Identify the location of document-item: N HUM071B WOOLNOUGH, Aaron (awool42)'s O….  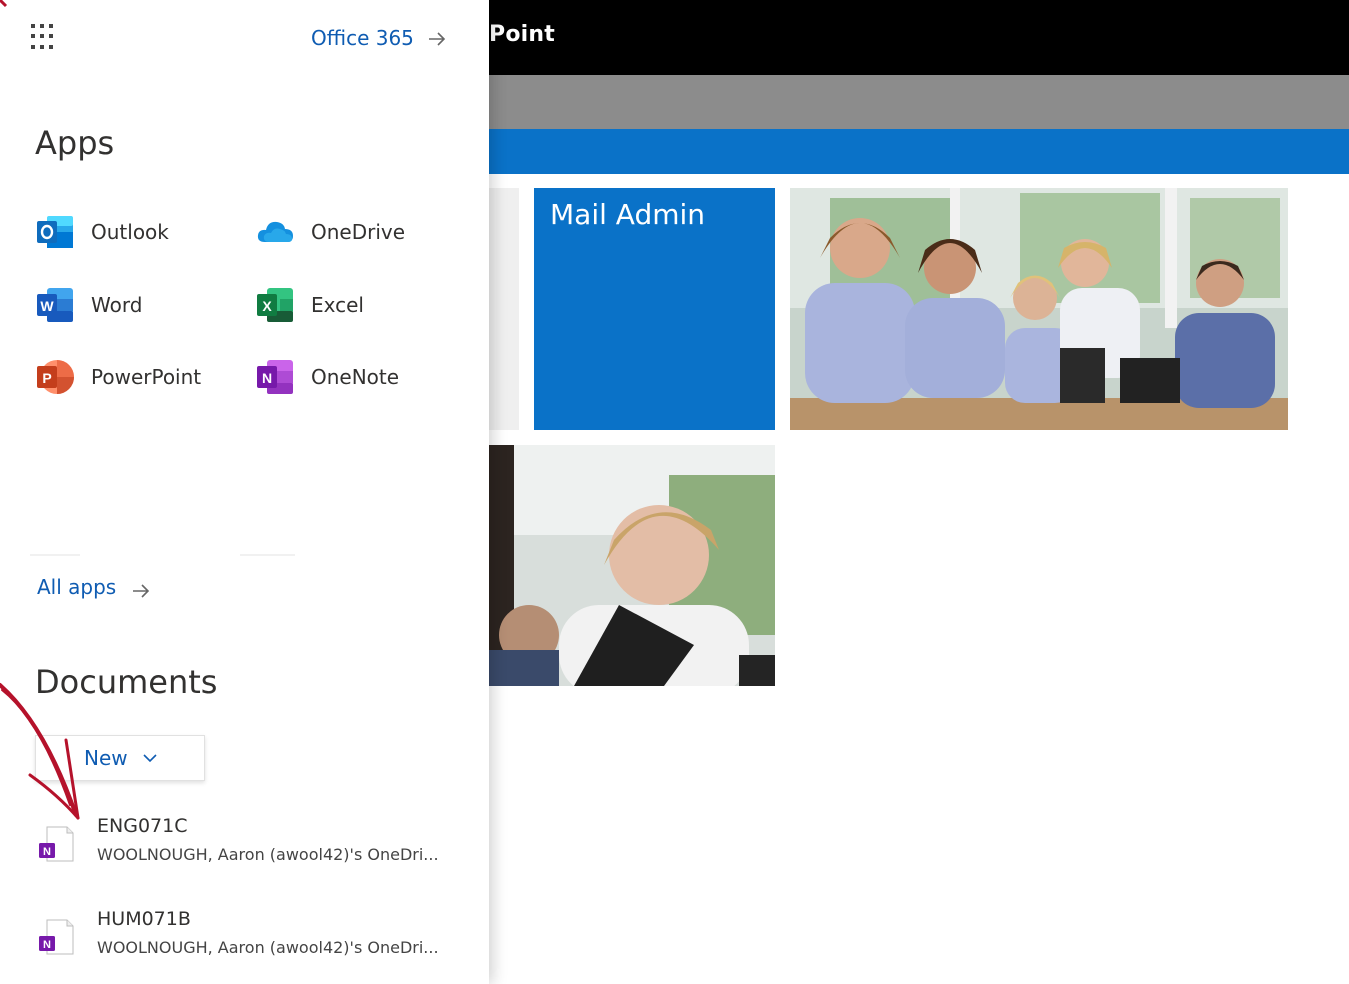
(255, 938).